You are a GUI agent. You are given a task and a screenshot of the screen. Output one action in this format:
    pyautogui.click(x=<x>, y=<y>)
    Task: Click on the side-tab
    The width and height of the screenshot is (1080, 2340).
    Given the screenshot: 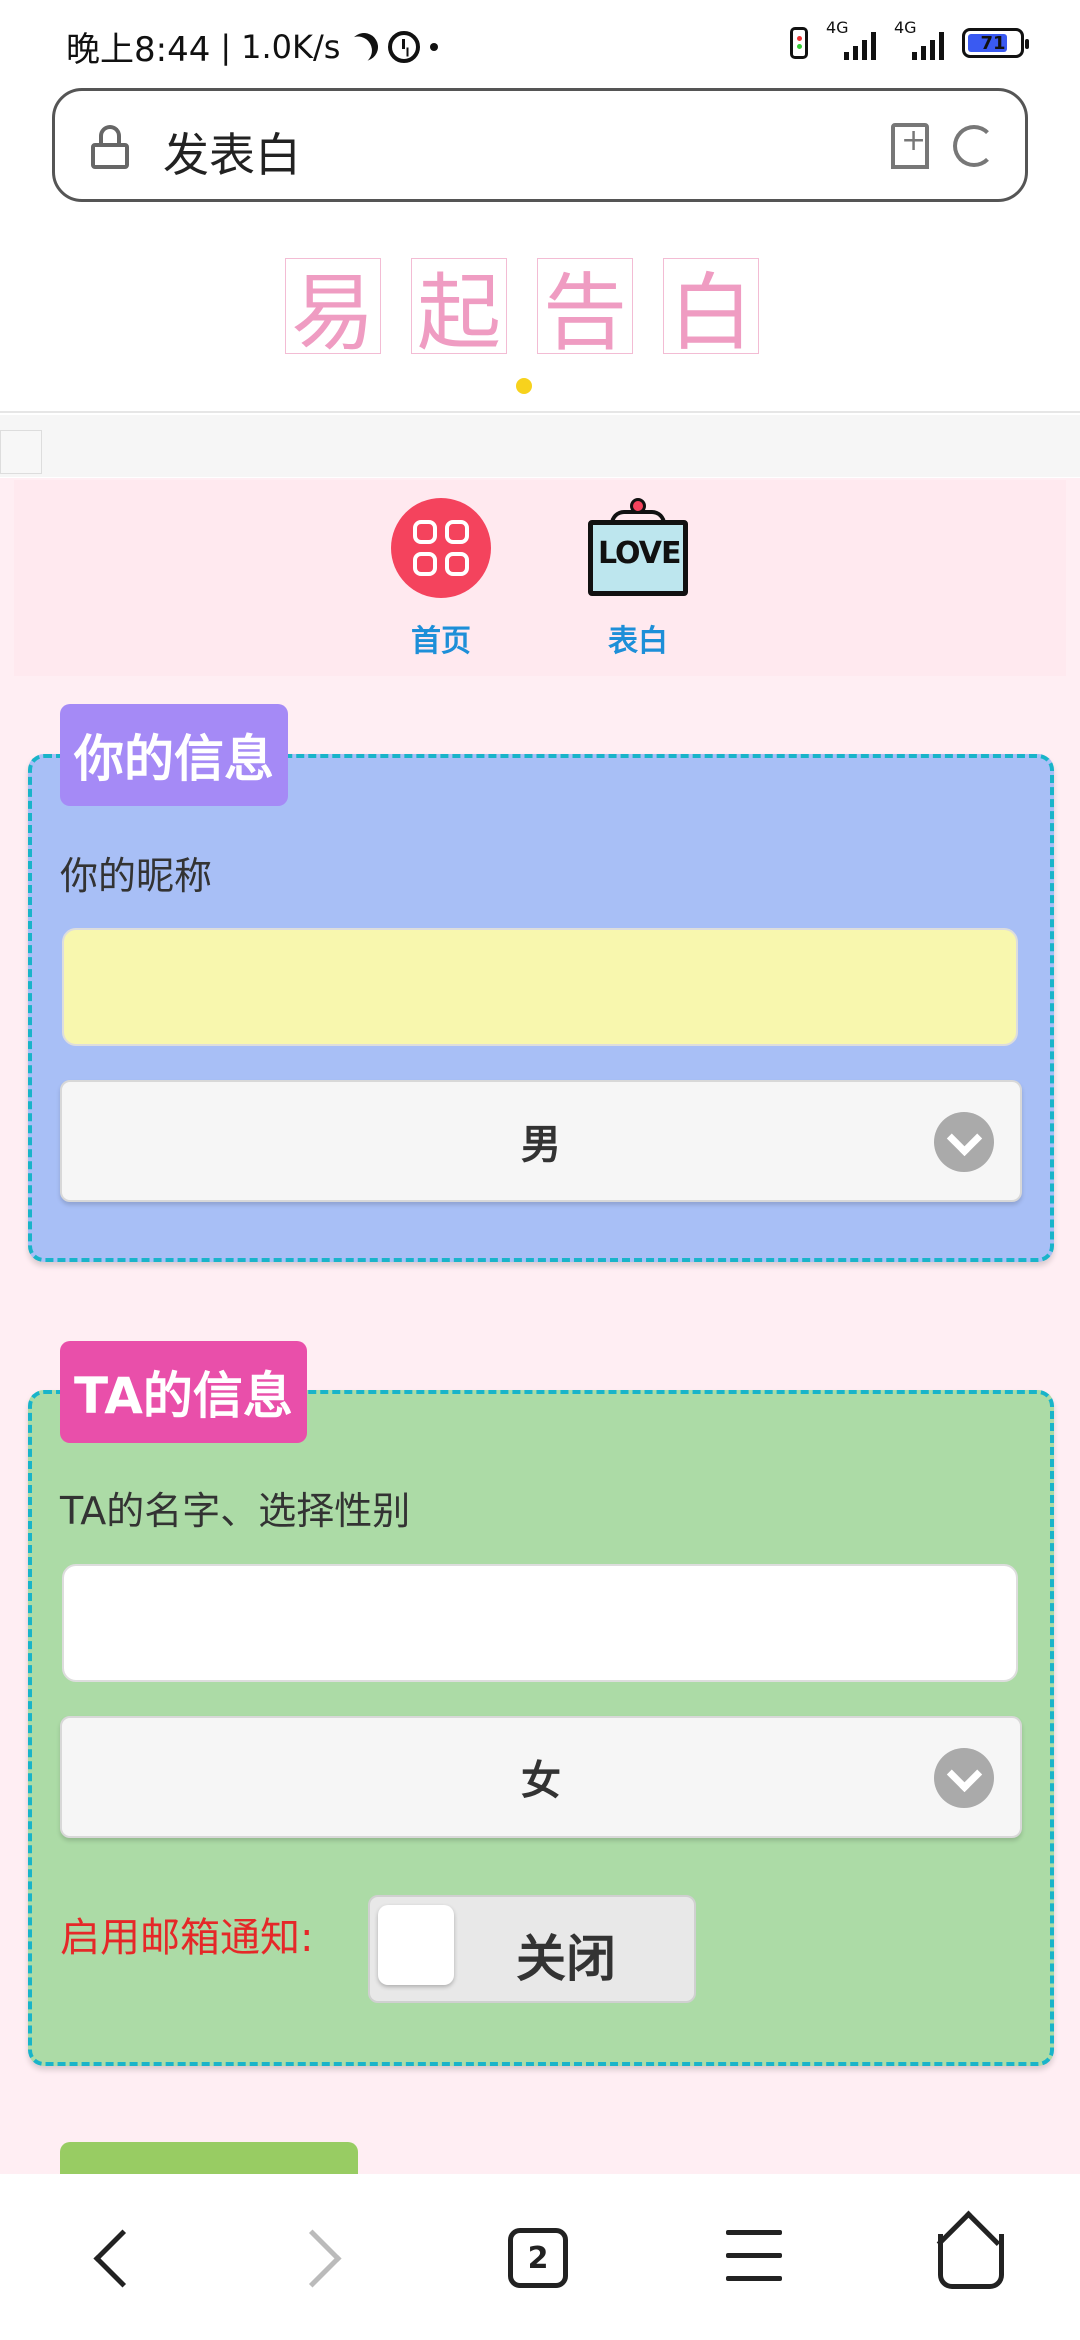 What is the action you would take?
    pyautogui.click(x=21, y=452)
    